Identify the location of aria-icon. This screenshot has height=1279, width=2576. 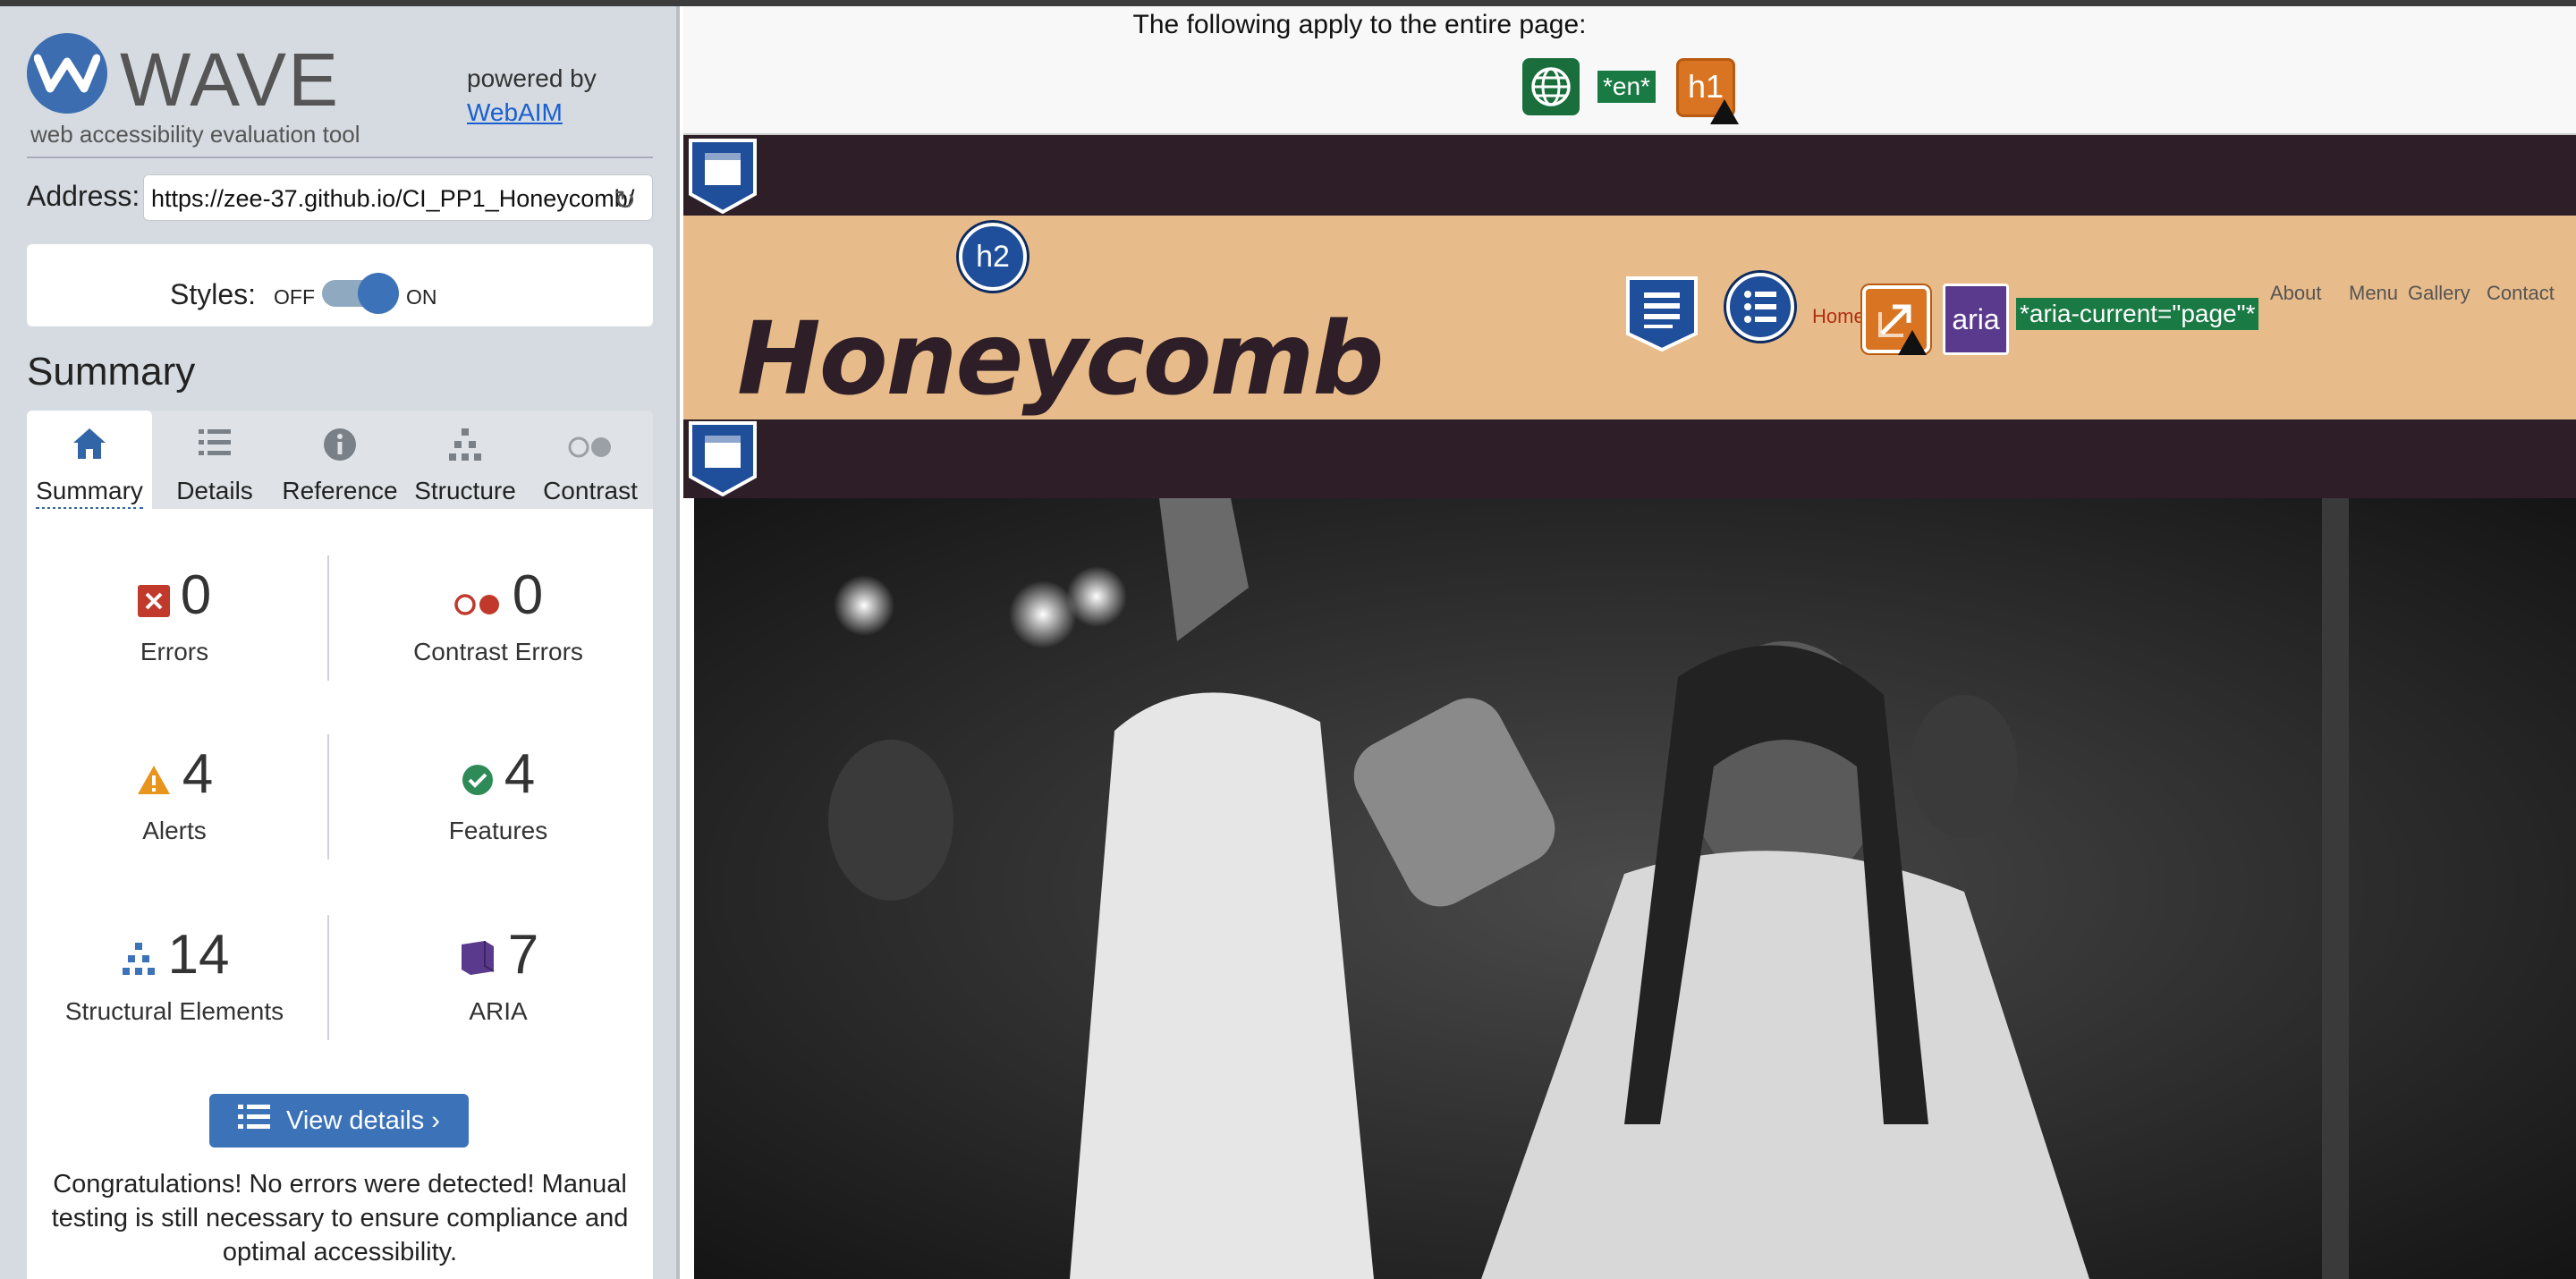
(477, 959).